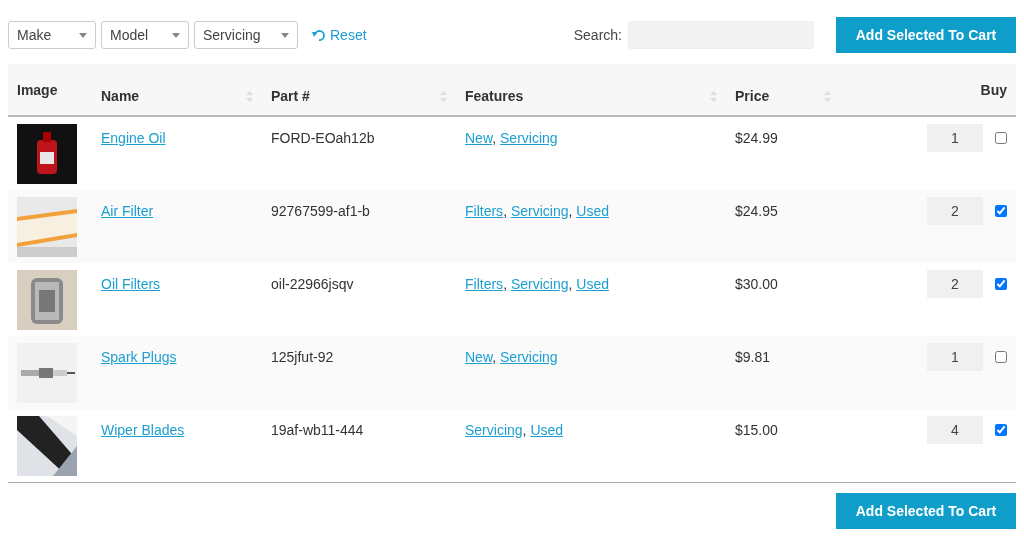  What do you see at coordinates (131, 284) in the screenshot?
I see `product-link: Oil Filters` at bounding box center [131, 284].